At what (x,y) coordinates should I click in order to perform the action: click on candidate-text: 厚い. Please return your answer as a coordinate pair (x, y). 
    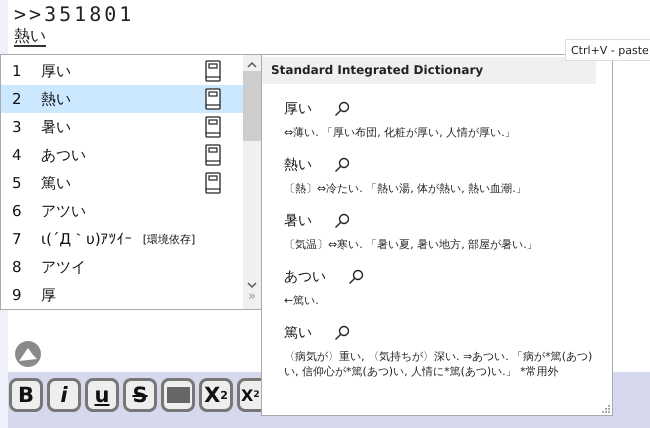
    Looking at the image, I should click on (56, 71).